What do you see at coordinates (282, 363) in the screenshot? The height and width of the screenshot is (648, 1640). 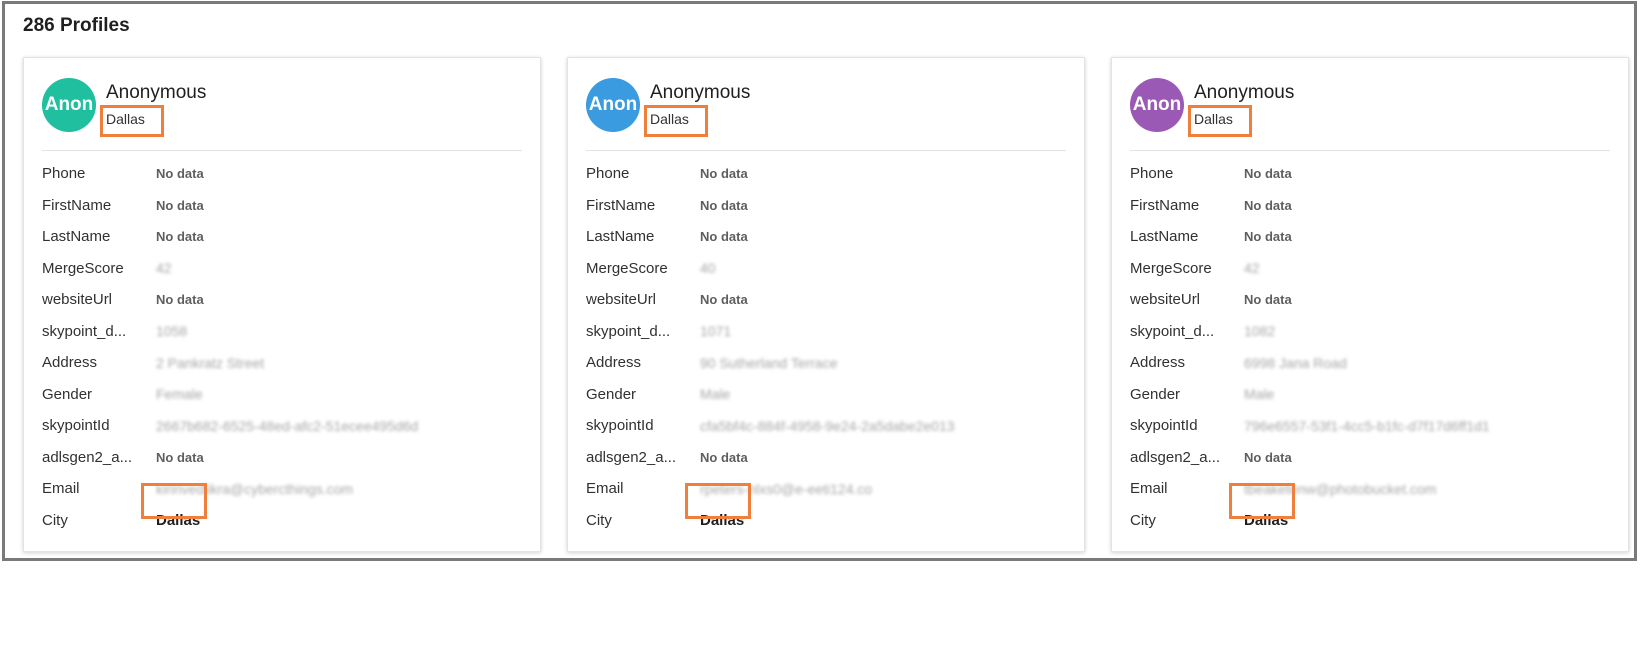 I see `field-row: Address 2 Pankratz Street` at bounding box center [282, 363].